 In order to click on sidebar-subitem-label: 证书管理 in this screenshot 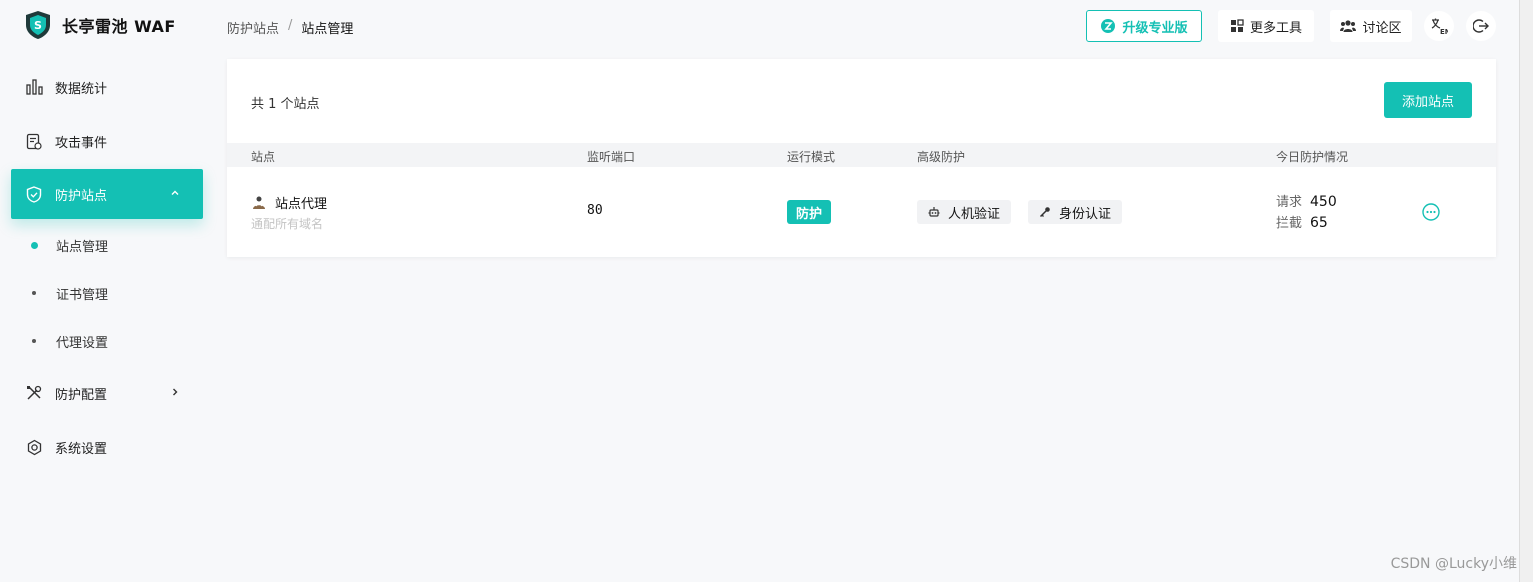, I will do `click(82, 295)`.